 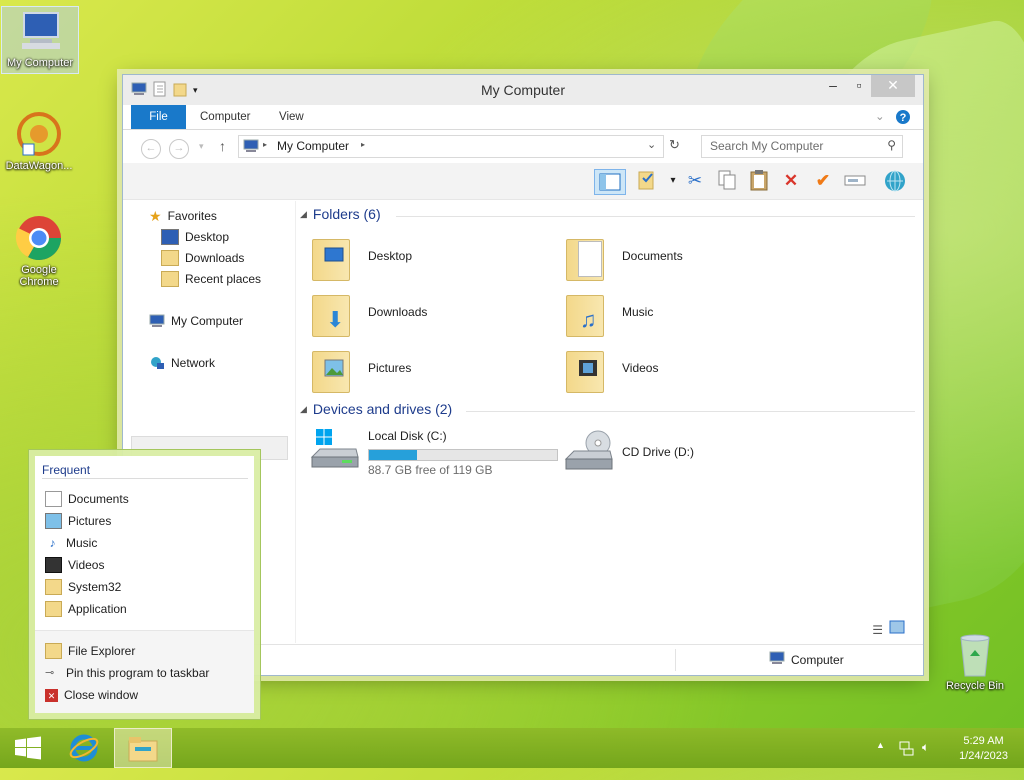 What do you see at coordinates (390, 368) in the screenshot?
I see `folder-name: Pictures` at bounding box center [390, 368].